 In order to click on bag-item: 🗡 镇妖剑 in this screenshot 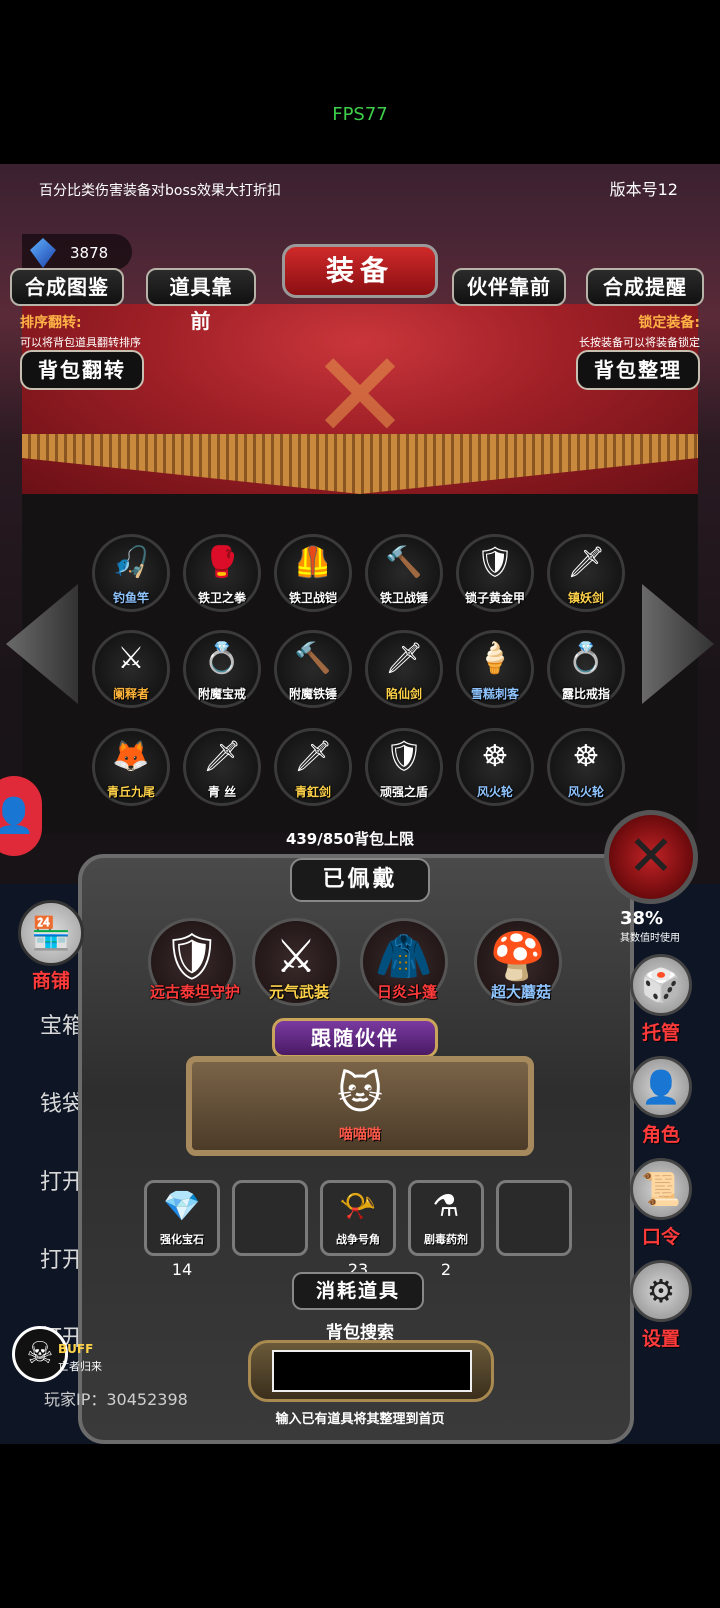, I will do `click(586, 573)`.